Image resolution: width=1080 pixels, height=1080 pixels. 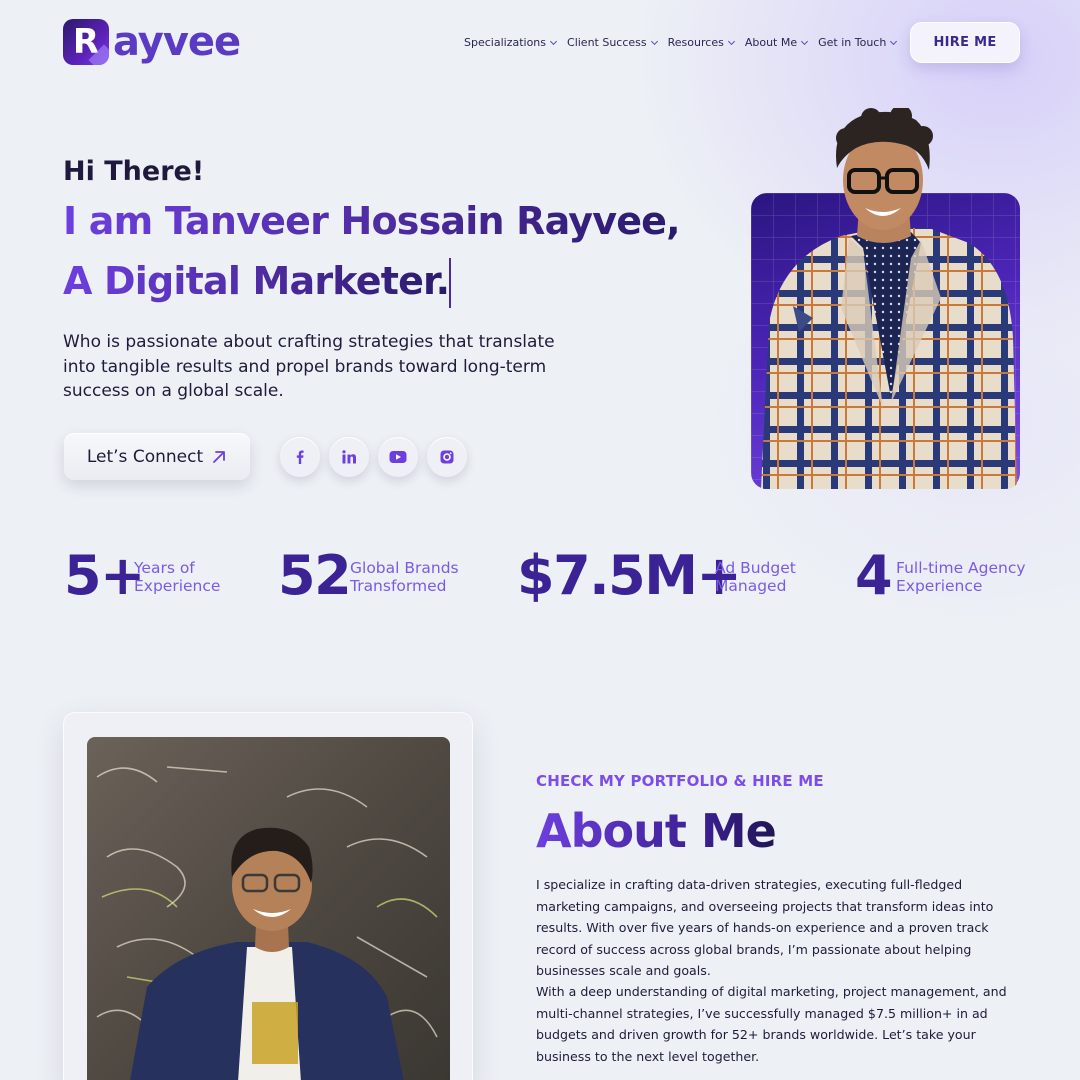 I want to click on stat-label: Years of Experience, so click(x=177, y=577).